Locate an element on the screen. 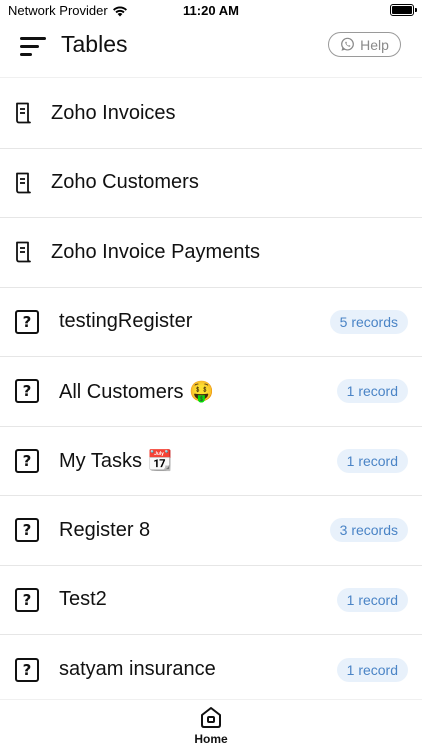 The image size is (422, 750). table-row: Zoho Customers is located at coordinates (211, 183).